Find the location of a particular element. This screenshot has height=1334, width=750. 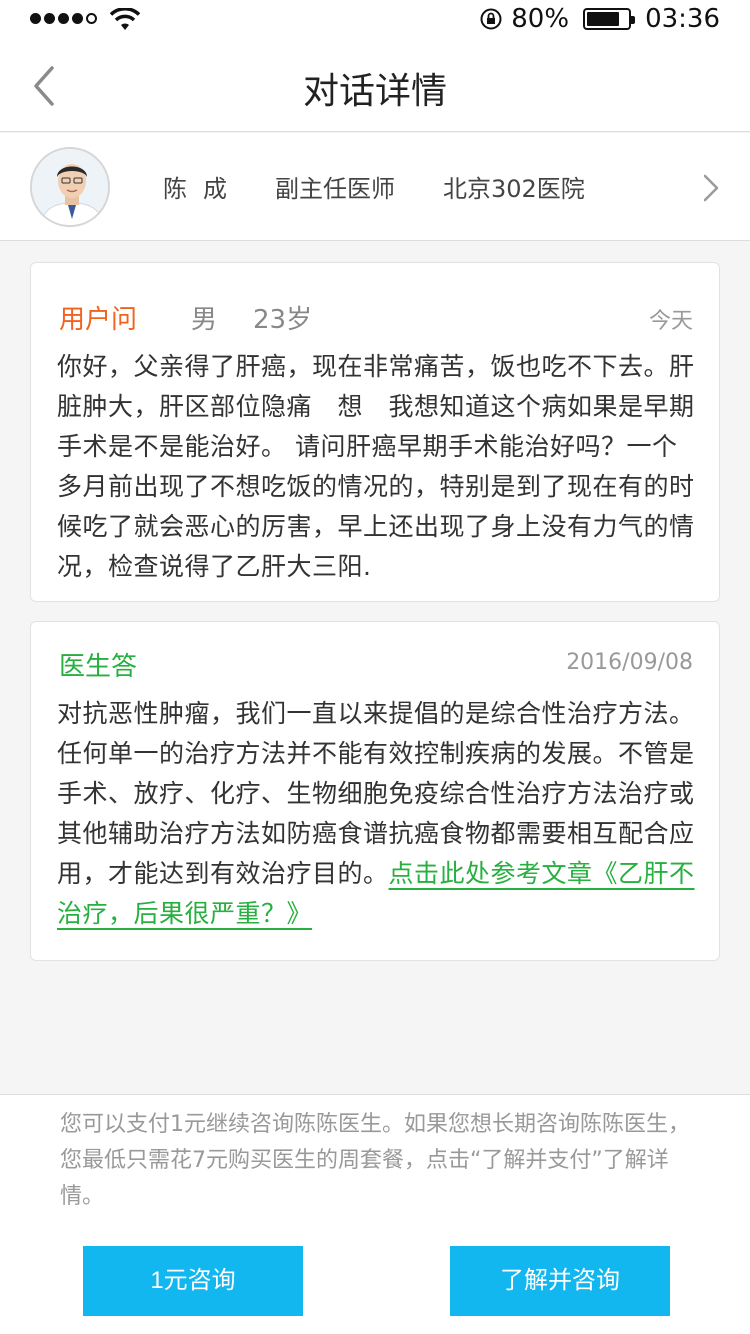

page-title: 对话详情 is located at coordinates (374, 91).